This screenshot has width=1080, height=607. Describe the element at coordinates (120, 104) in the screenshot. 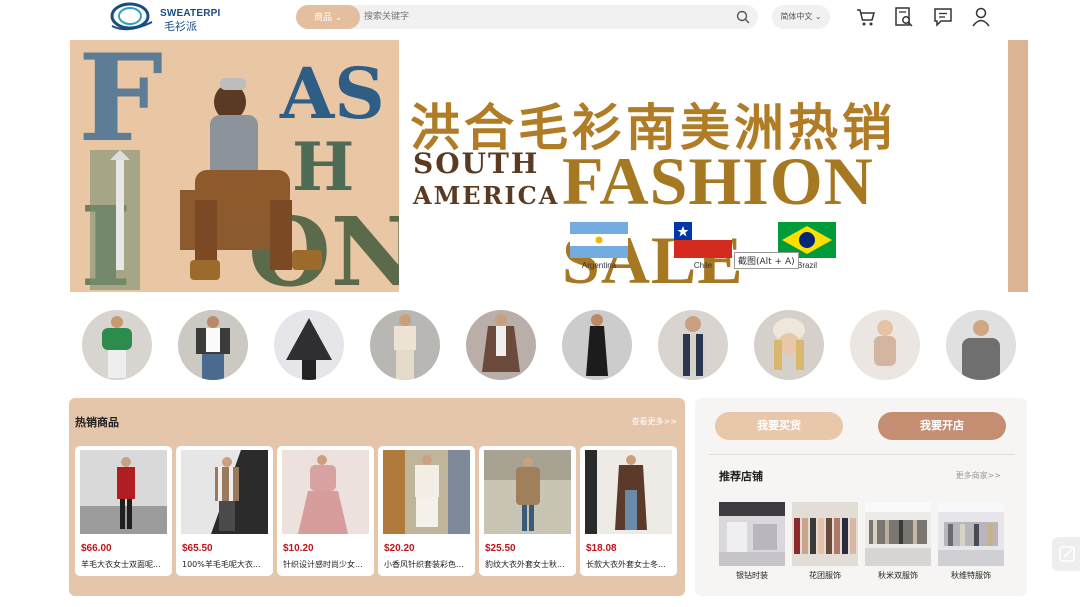

I see `svg-text: F` at that location.